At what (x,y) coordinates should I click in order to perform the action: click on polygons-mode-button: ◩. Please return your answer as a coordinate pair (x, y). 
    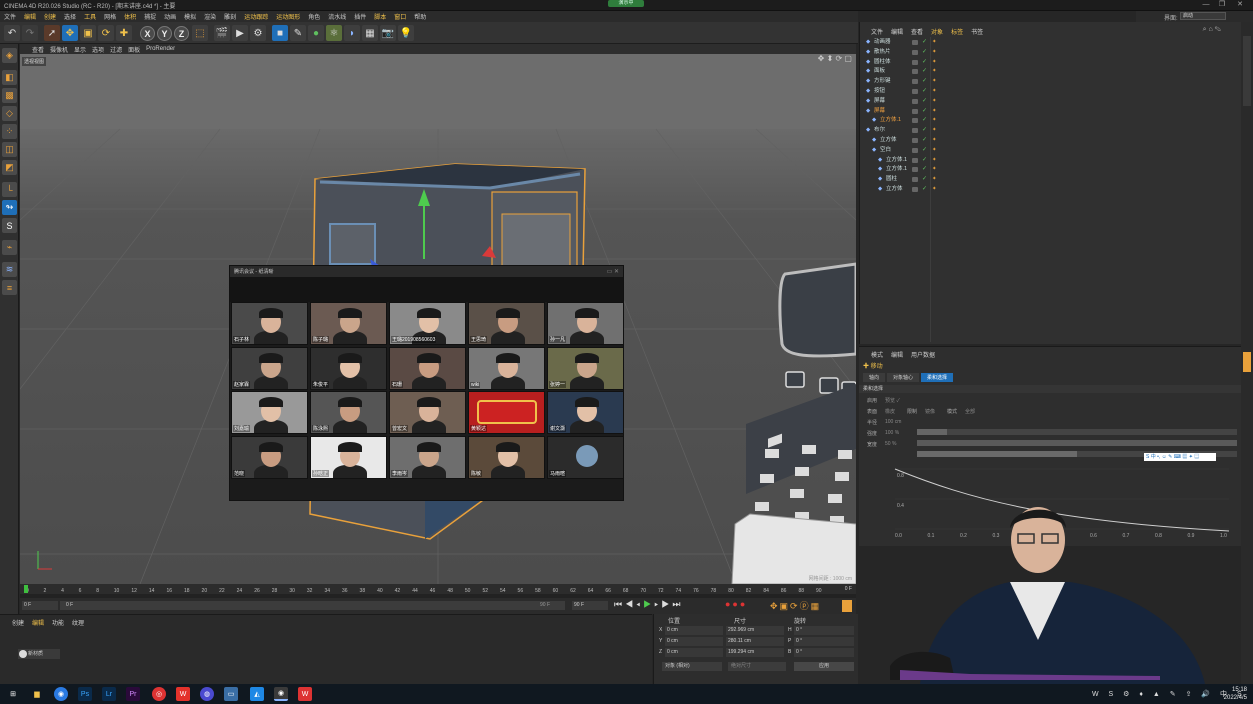
    Looking at the image, I should click on (9, 167).